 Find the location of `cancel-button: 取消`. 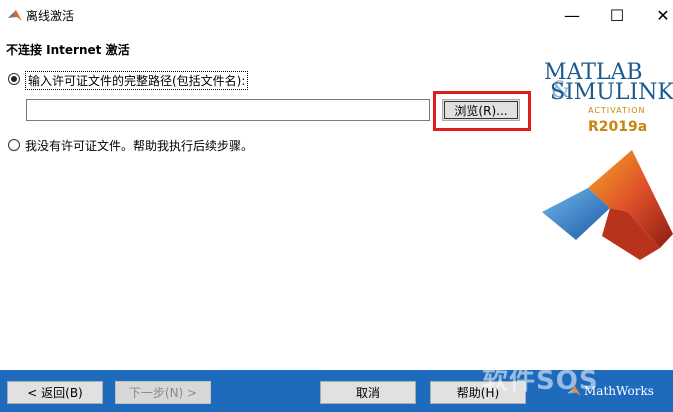

cancel-button: 取消 is located at coordinates (368, 392).